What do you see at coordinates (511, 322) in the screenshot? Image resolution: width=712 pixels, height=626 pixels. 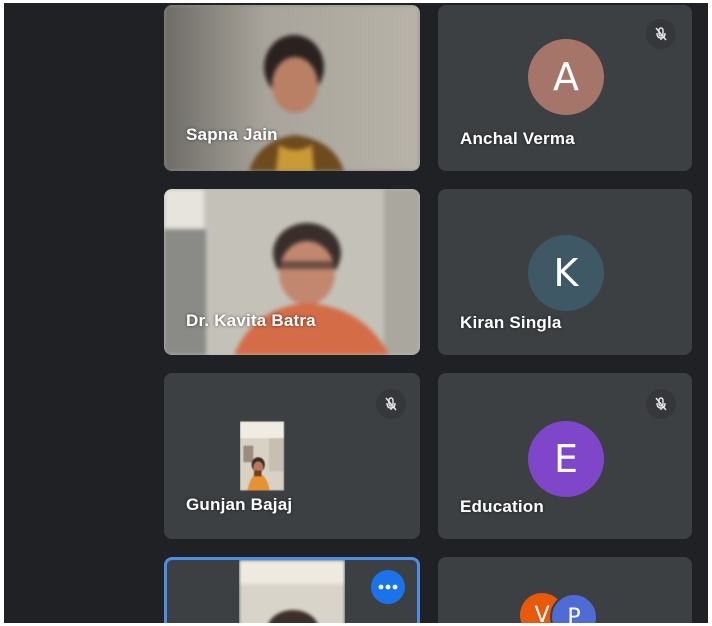 I see `participant-name: Kiran Singla` at bounding box center [511, 322].